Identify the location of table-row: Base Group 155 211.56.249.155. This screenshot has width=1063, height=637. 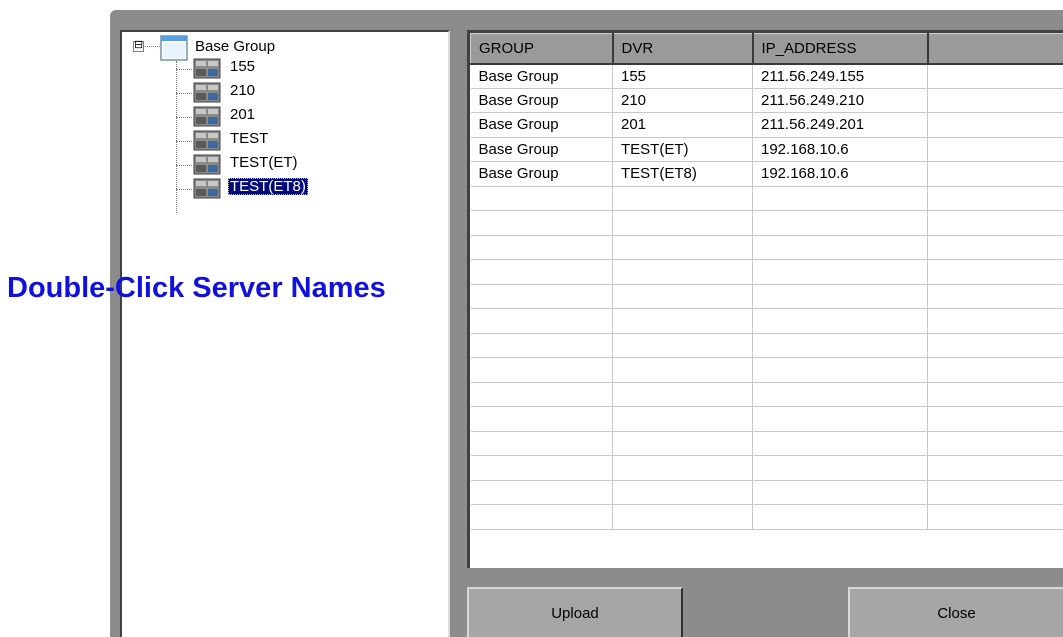
(766, 76).